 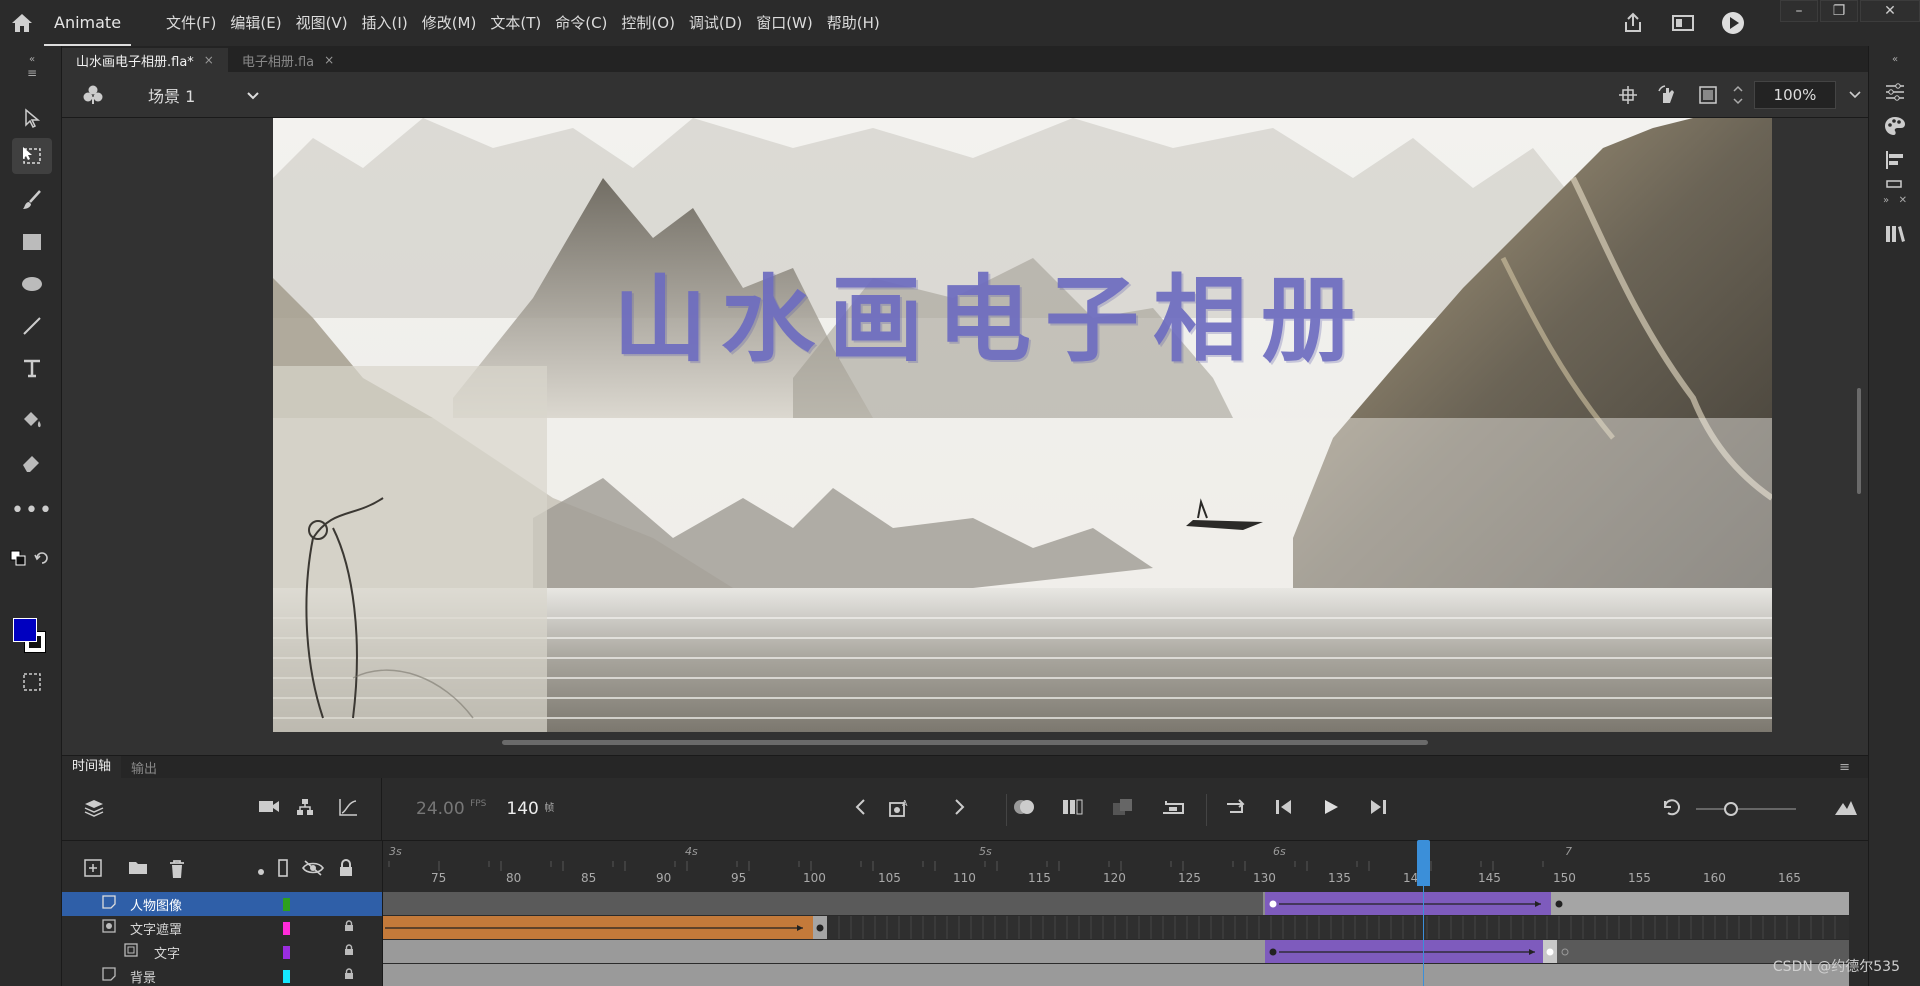 What do you see at coordinates (1859, 441) in the screenshot?
I see `vertical-scrollbar` at bounding box center [1859, 441].